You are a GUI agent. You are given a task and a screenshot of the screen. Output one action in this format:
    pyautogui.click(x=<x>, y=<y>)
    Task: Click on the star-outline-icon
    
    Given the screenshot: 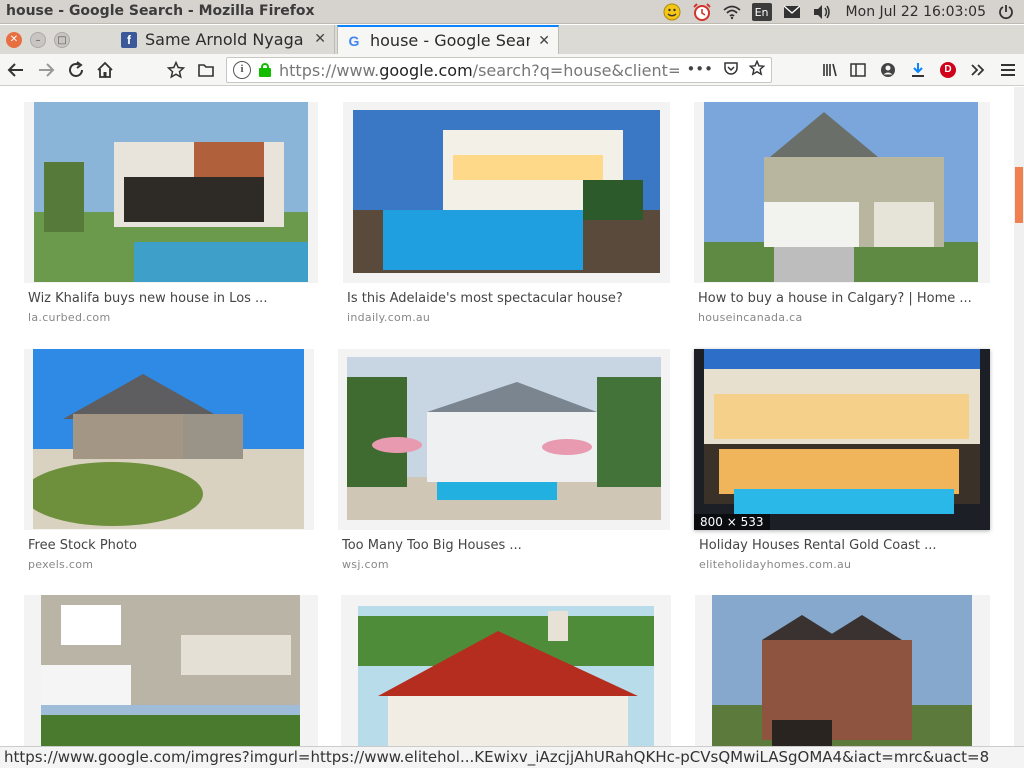 What is the action you would take?
    pyautogui.click(x=176, y=70)
    